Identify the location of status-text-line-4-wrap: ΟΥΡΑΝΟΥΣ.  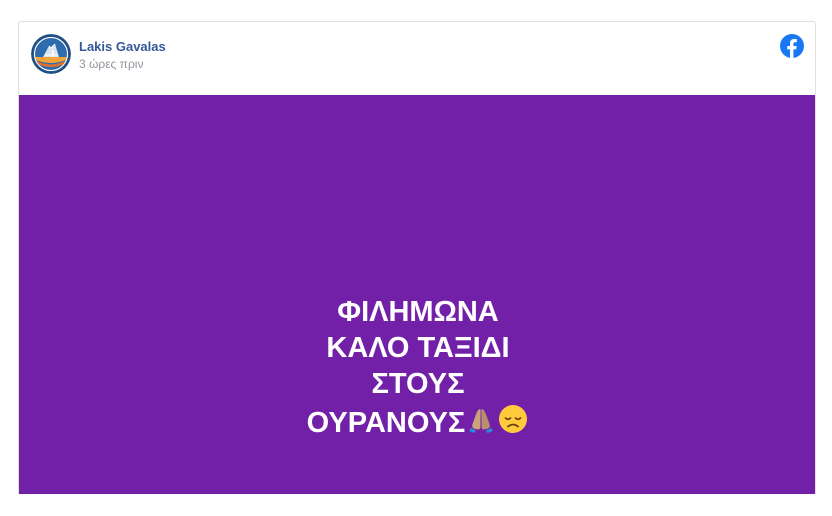
(418, 422).